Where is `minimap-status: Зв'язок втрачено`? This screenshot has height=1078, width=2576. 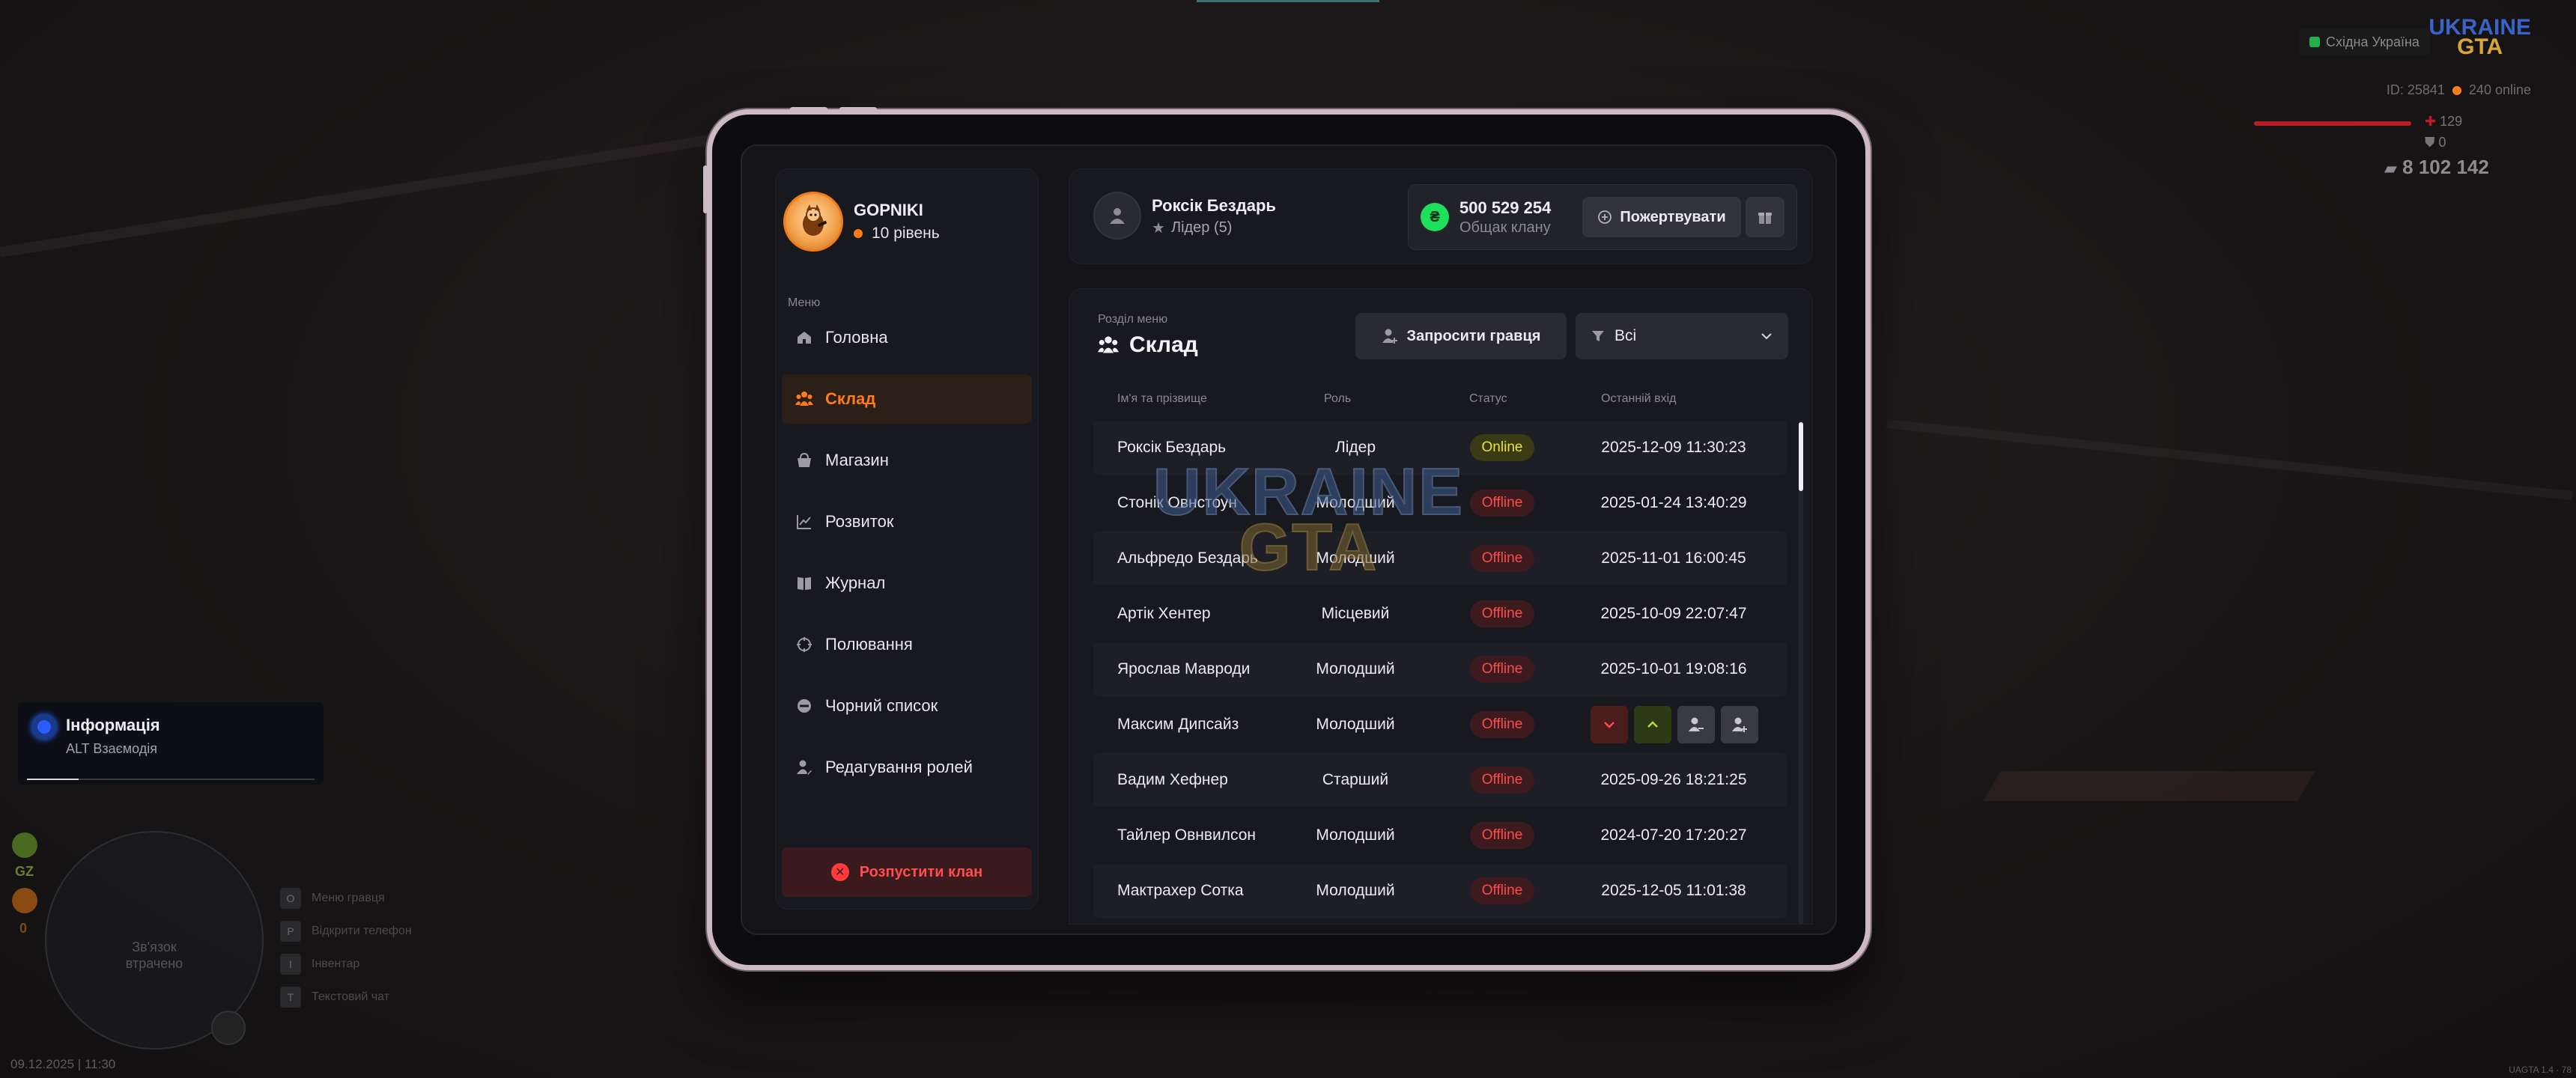 minimap-status: Зв'язок втрачено is located at coordinates (154, 955).